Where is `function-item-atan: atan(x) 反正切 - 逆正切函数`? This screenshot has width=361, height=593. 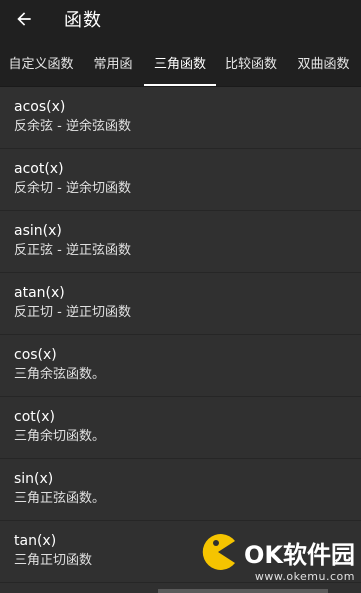
function-item-atan: atan(x) 反正切 - 逆正切函数 is located at coordinates (180, 304).